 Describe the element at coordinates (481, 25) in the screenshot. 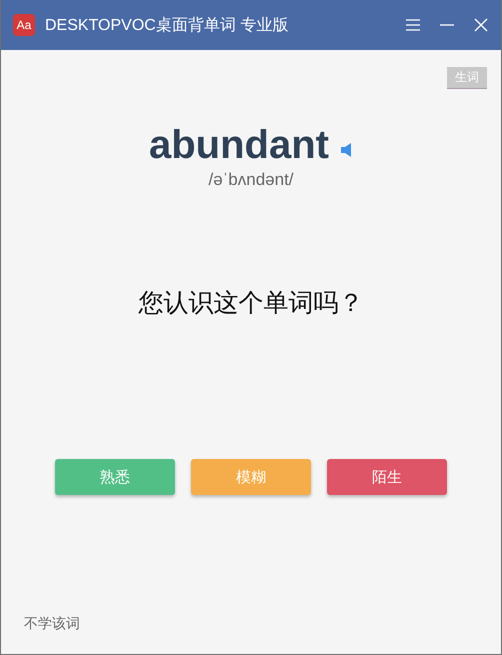

I see `close-icon` at that location.